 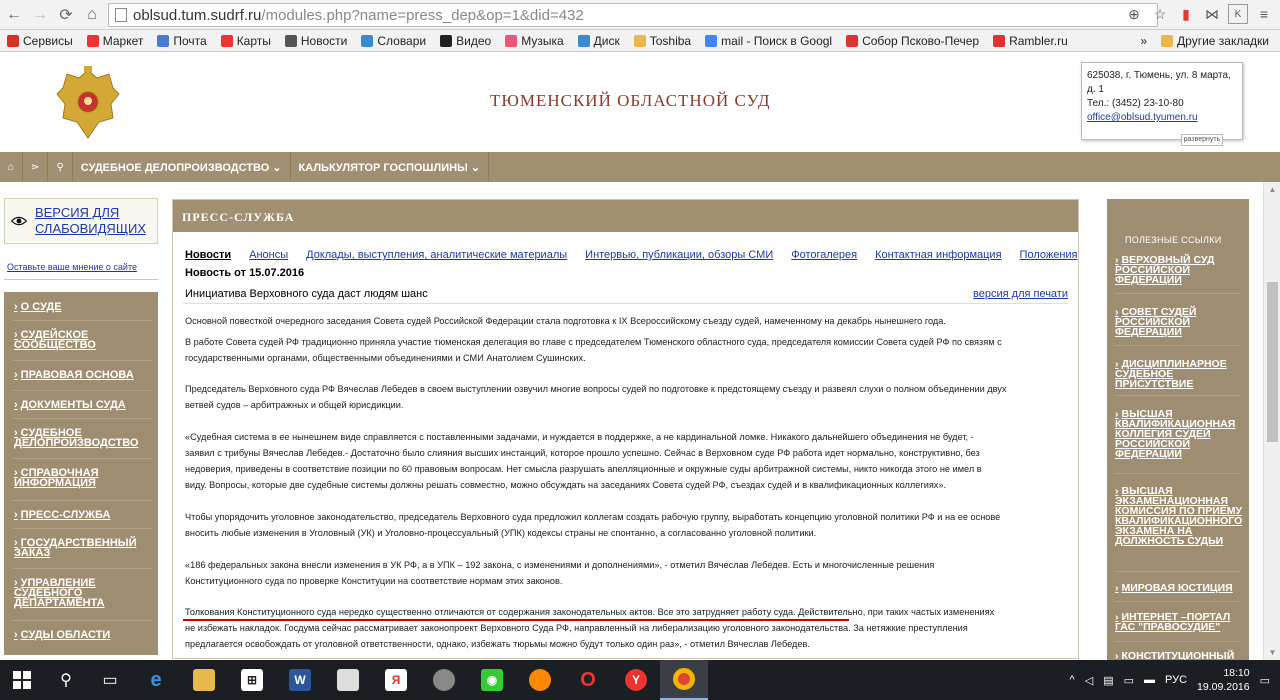 What do you see at coordinates (396, 680) in the screenshot?
I see `yandex-icon: Я` at bounding box center [396, 680].